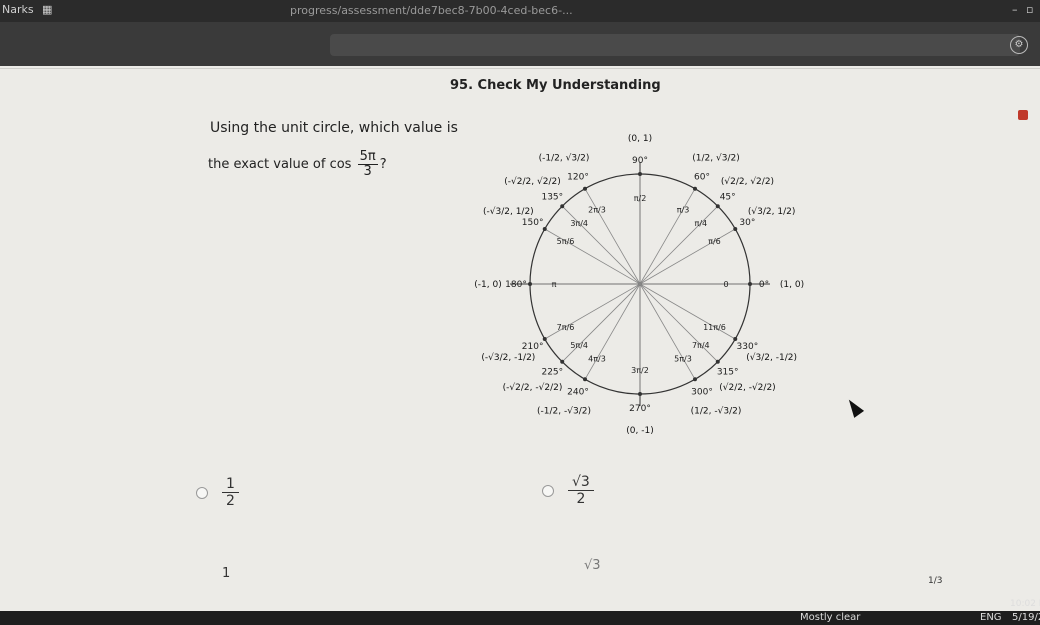 The image size is (1040, 625). I want to click on choice-a-radio, so click(202, 492).